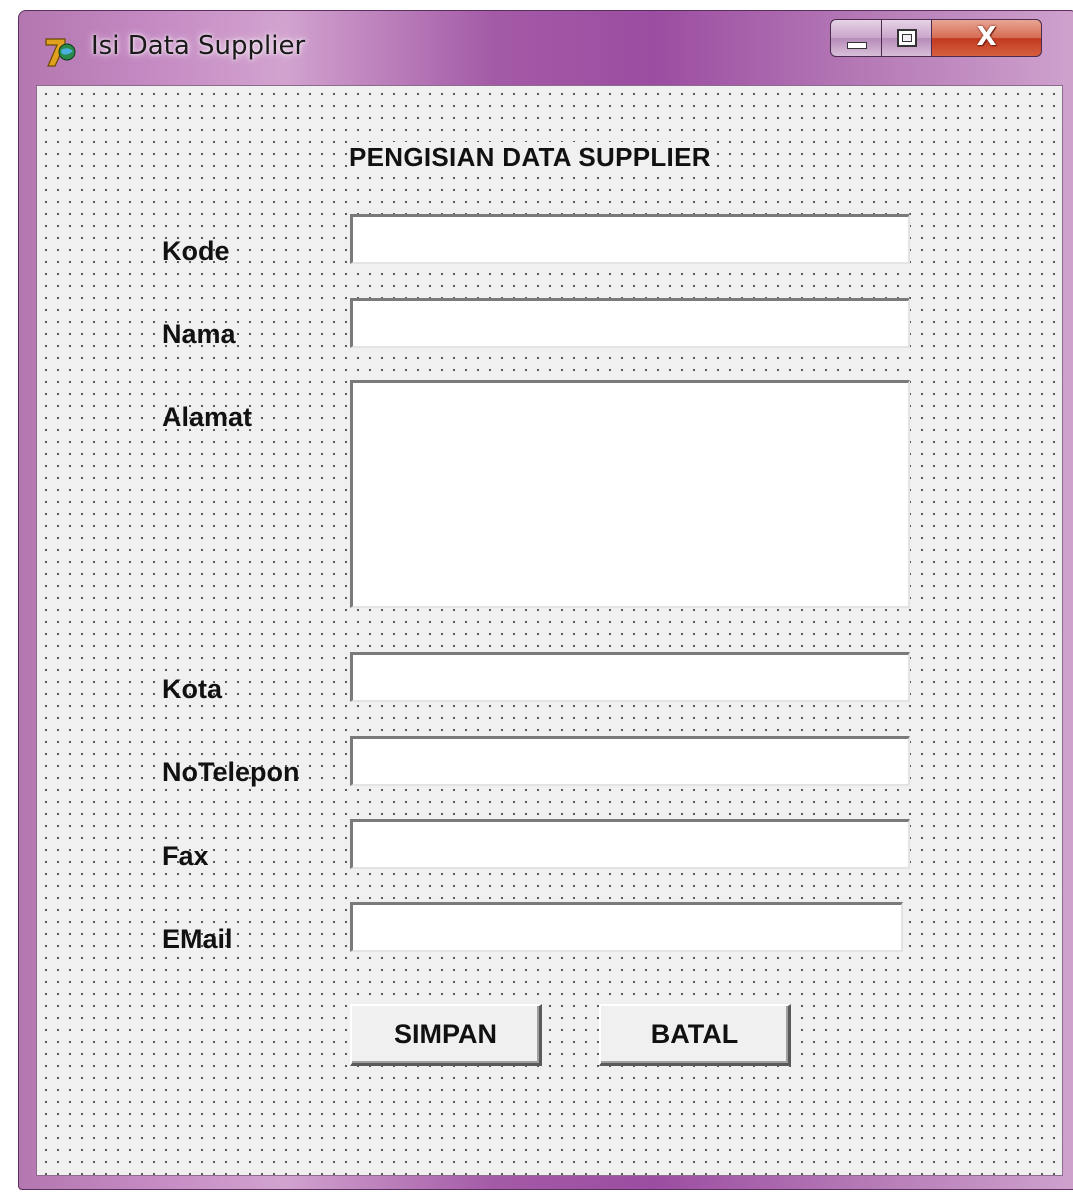  What do you see at coordinates (630, 761) in the screenshot?
I see `notelepon-input` at bounding box center [630, 761].